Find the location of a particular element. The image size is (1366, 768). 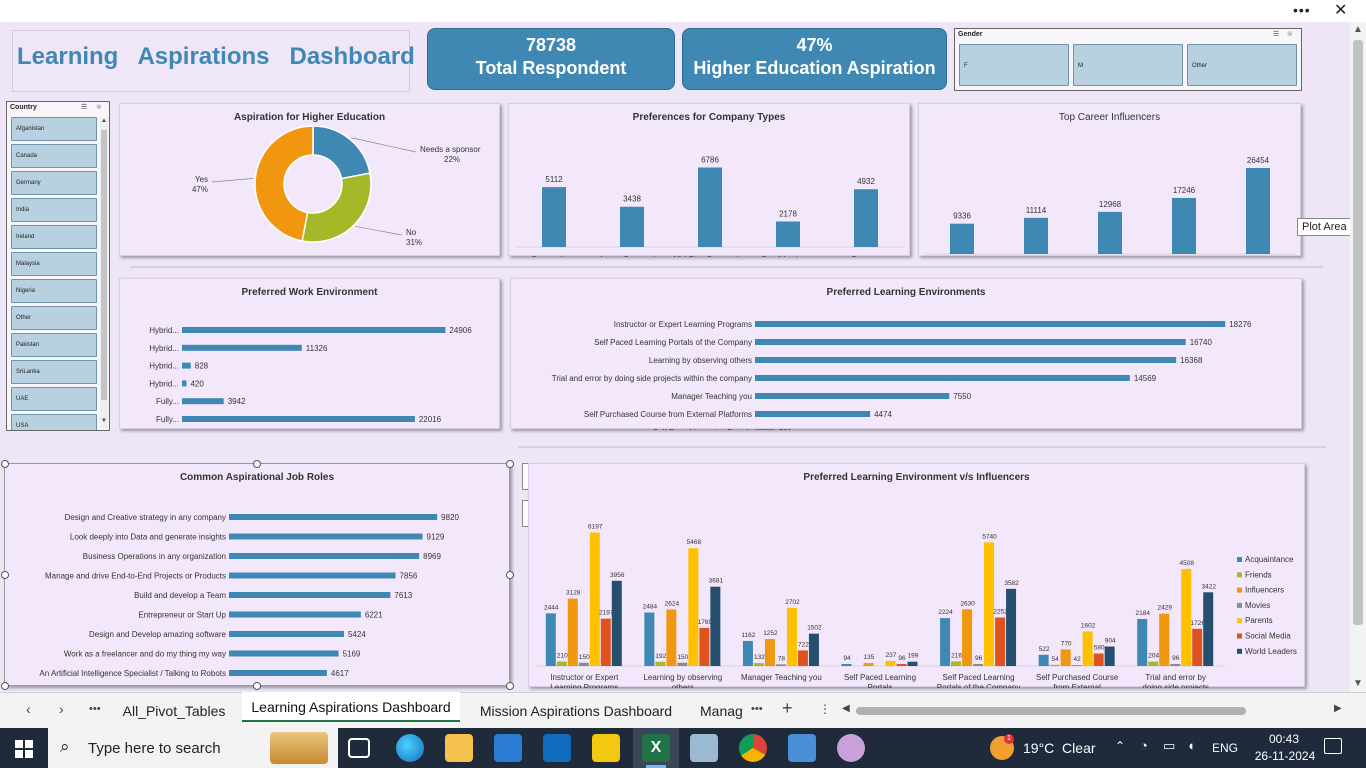

slicer-scrollbar: ▲ ▼ is located at coordinates (104, 273).